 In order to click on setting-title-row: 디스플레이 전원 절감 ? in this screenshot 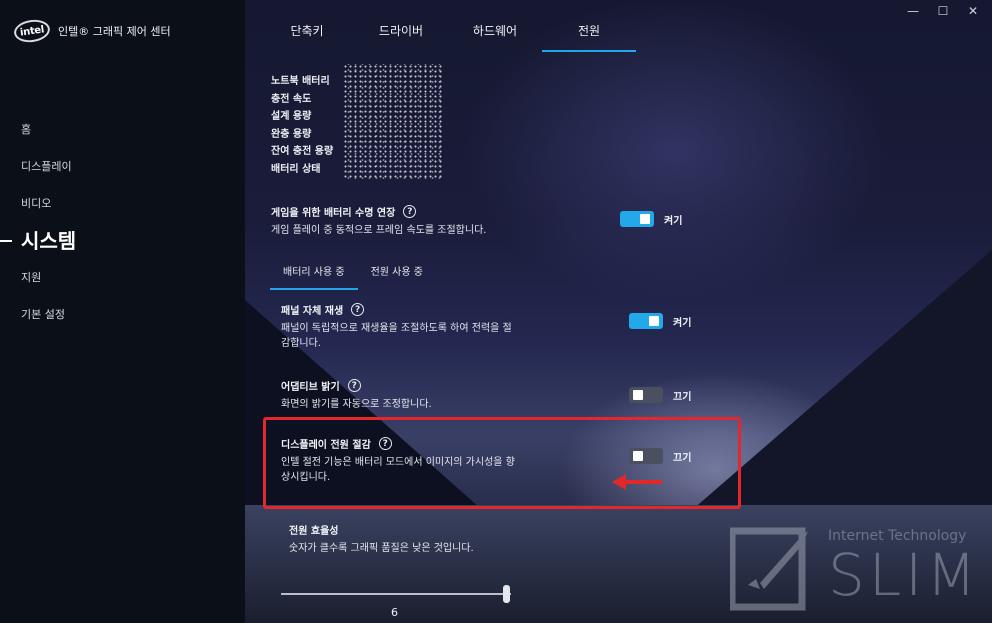, I will do `click(398, 443)`.